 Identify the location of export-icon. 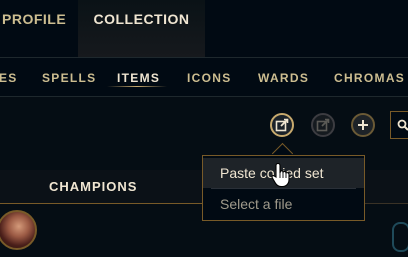
(323, 125).